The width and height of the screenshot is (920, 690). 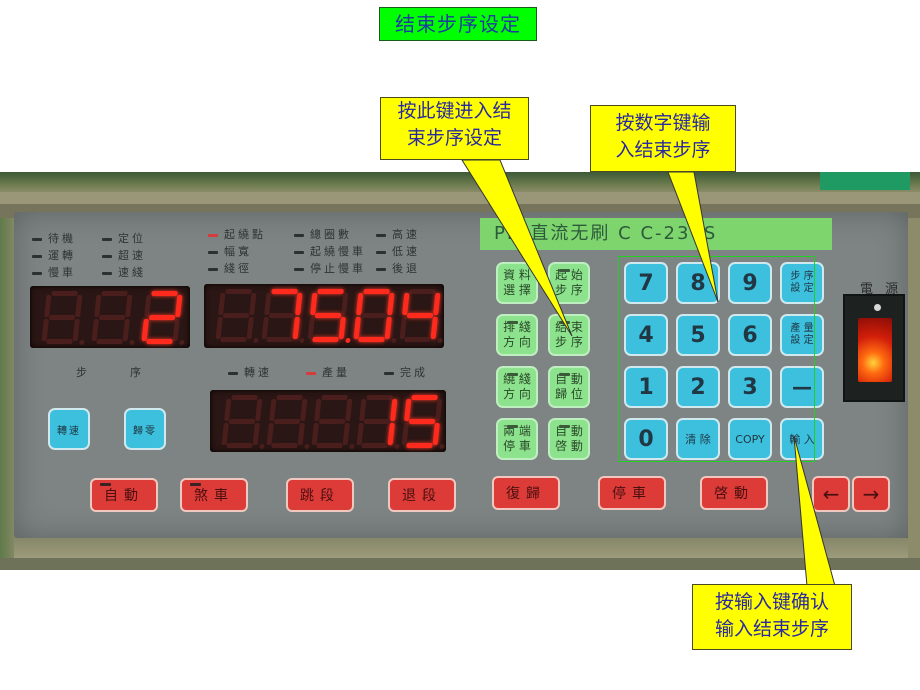 What do you see at coordinates (132, 255) in the screenshot?
I see `indicator-label: 超速` at bounding box center [132, 255].